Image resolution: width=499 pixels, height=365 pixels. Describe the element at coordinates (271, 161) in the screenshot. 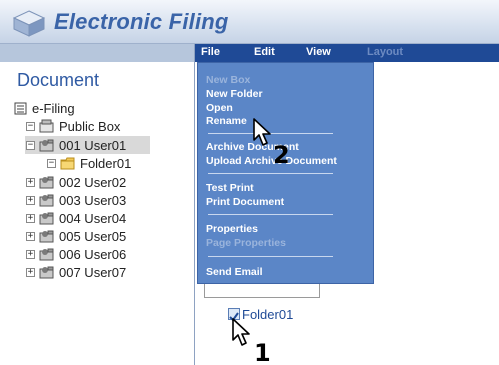

I see `menu-item-upload-archive-document: Upload Archive Document` at that location.